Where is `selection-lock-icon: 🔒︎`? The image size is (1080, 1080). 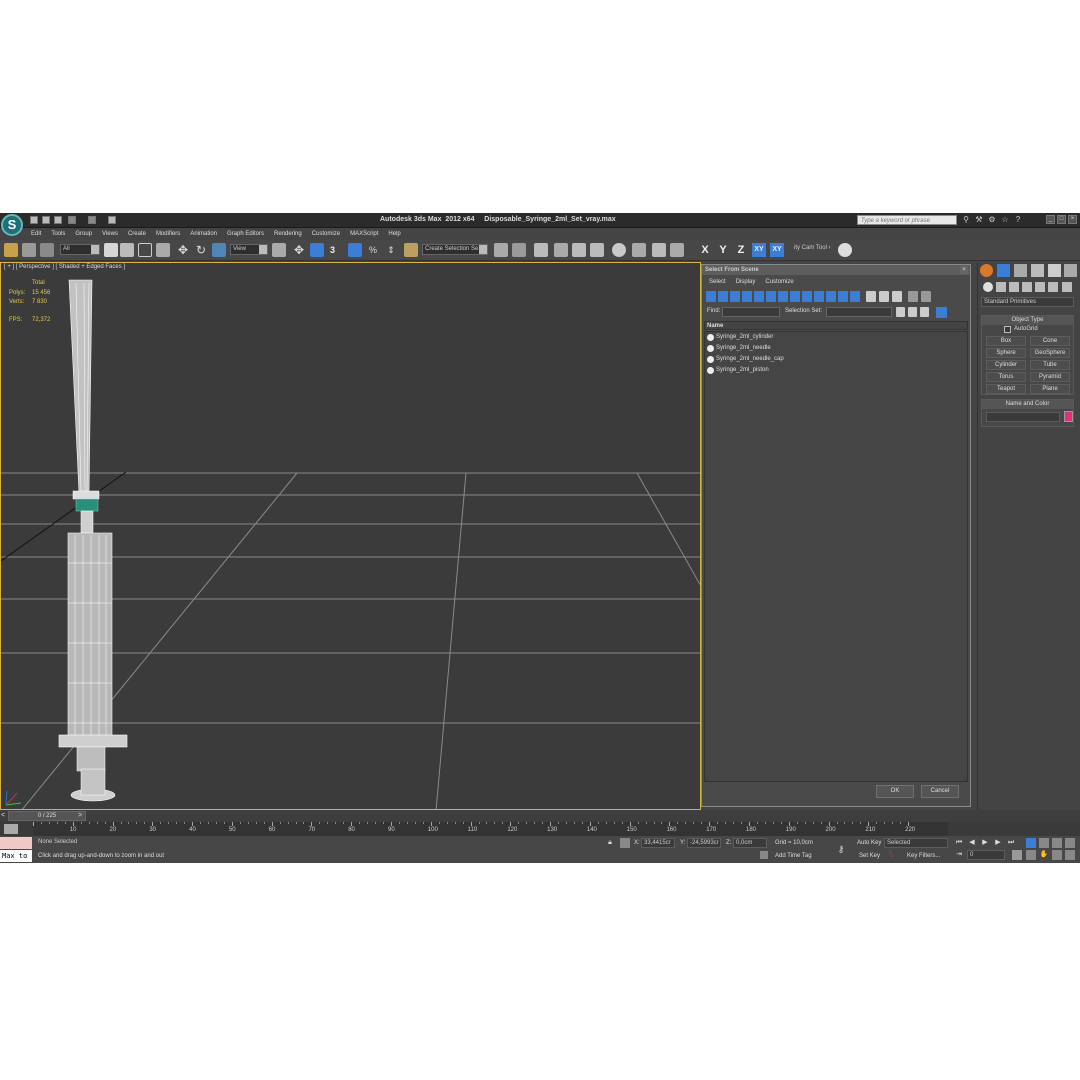
selection-lock-icon: 🔒︎ is located at coordinates (610, 843).